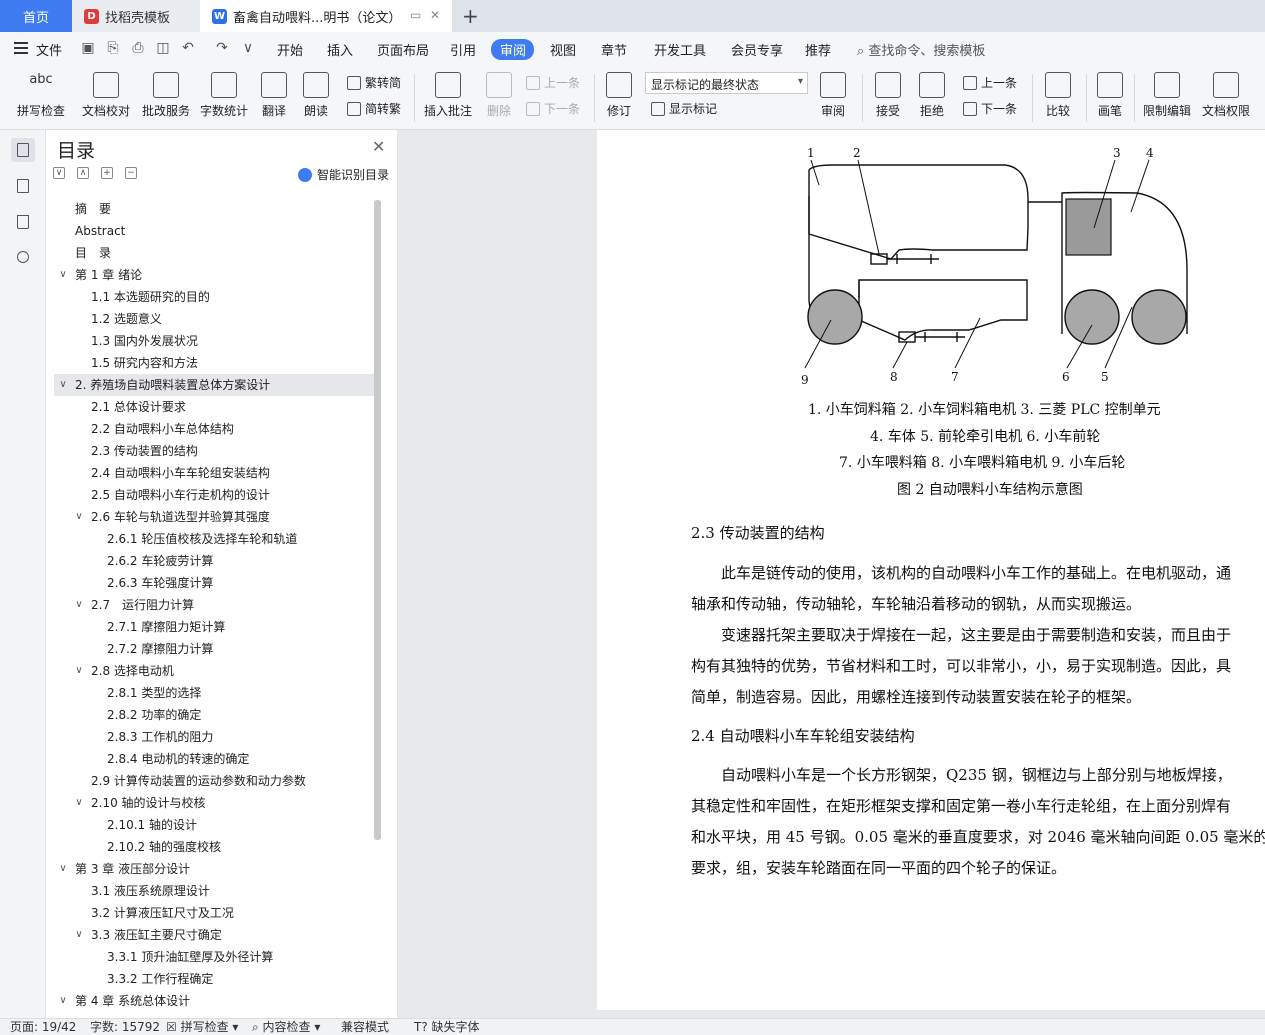 This screenshot has height=1035, width=1265. Describe the element at coordinates (326, 16) in the screenshot. I see `tab-document: W 畜禽自动喂料...明书（论文） ▭ ✕` at that location.